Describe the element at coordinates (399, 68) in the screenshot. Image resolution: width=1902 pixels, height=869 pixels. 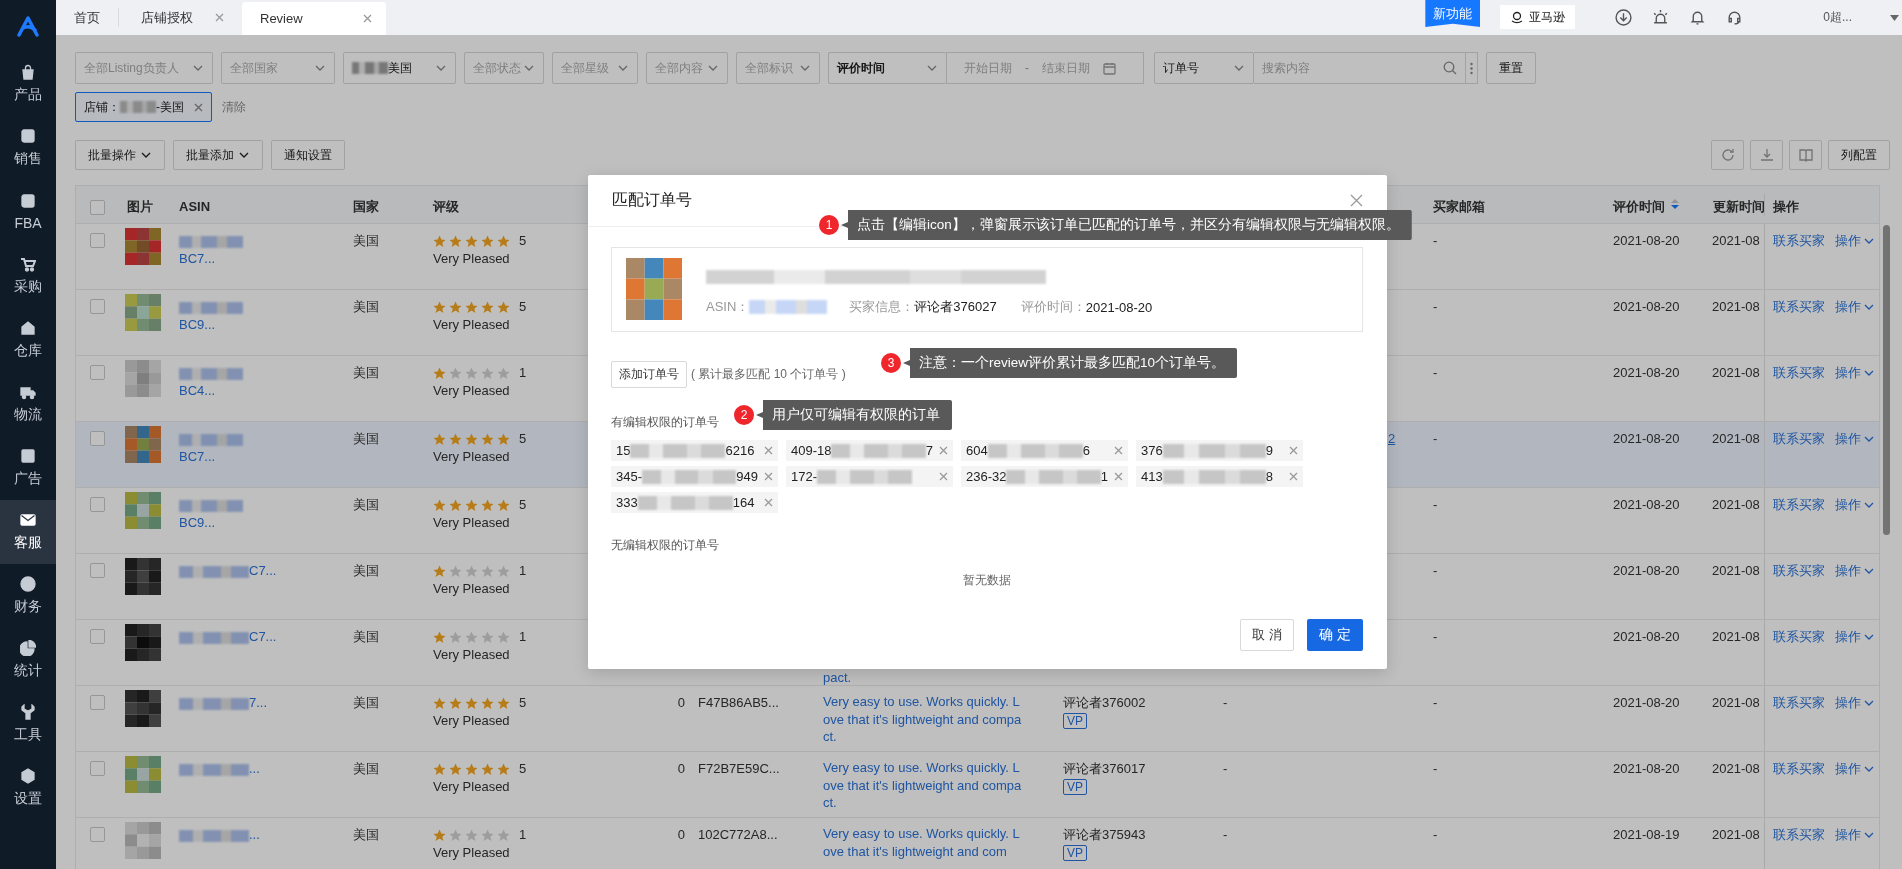
I see `filter-select: 美国` at that location.